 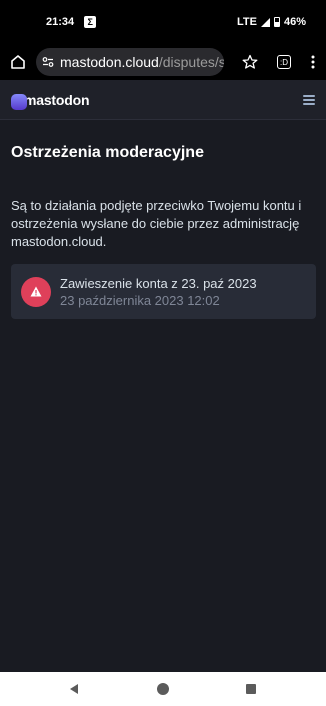 I want to click on home-icon, so click(x=18, y=62).